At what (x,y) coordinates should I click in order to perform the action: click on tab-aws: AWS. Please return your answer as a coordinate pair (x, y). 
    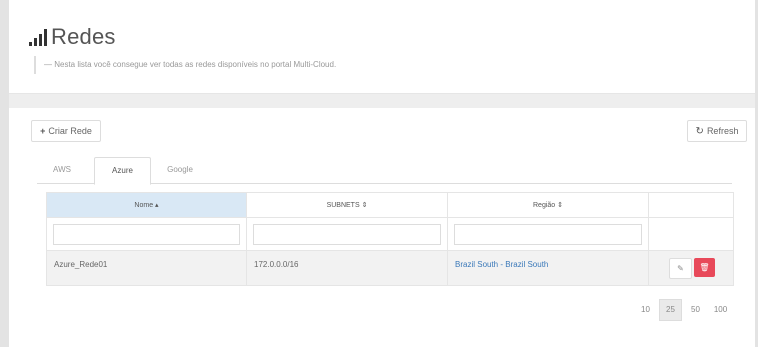
    Looking at the image, I should click on (62, 170).